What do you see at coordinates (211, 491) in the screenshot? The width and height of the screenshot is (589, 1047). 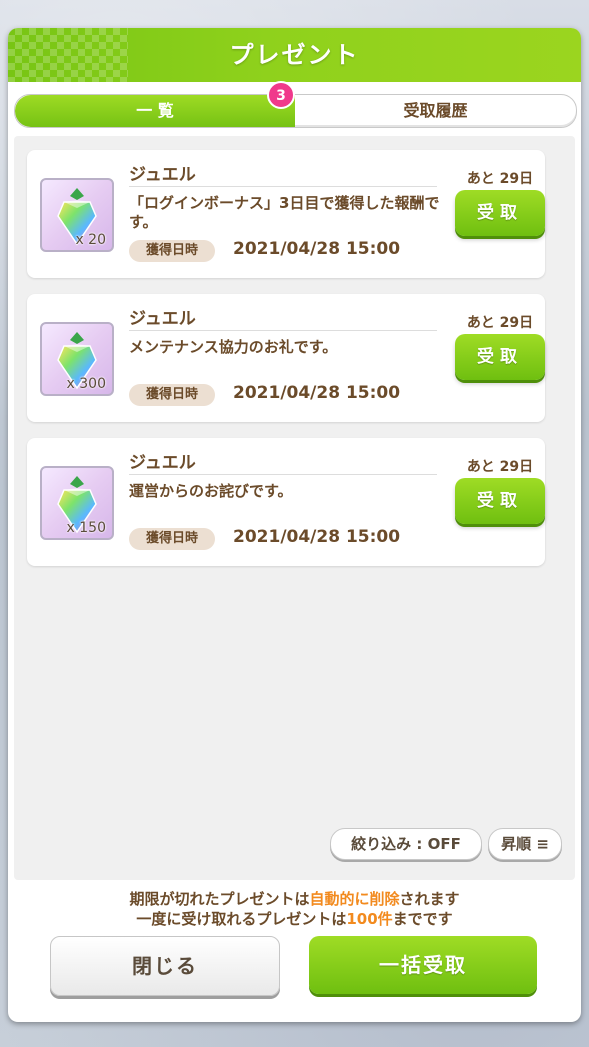 I see `item-description: 運営からのお詫びです。` at bounding box center [211, 491].